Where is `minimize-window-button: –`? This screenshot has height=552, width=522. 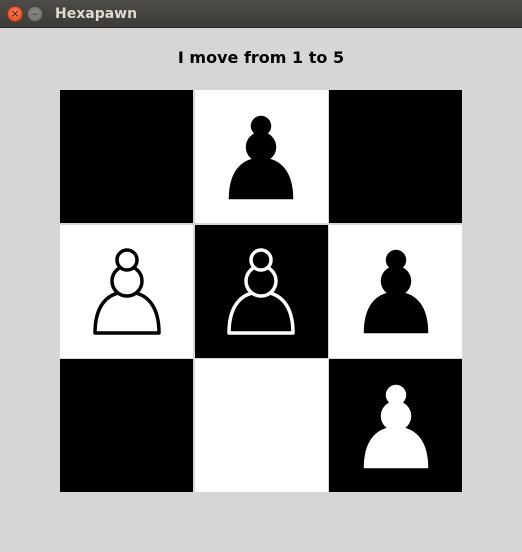
minimize-window-button: – is located at coordinates (35, 14).